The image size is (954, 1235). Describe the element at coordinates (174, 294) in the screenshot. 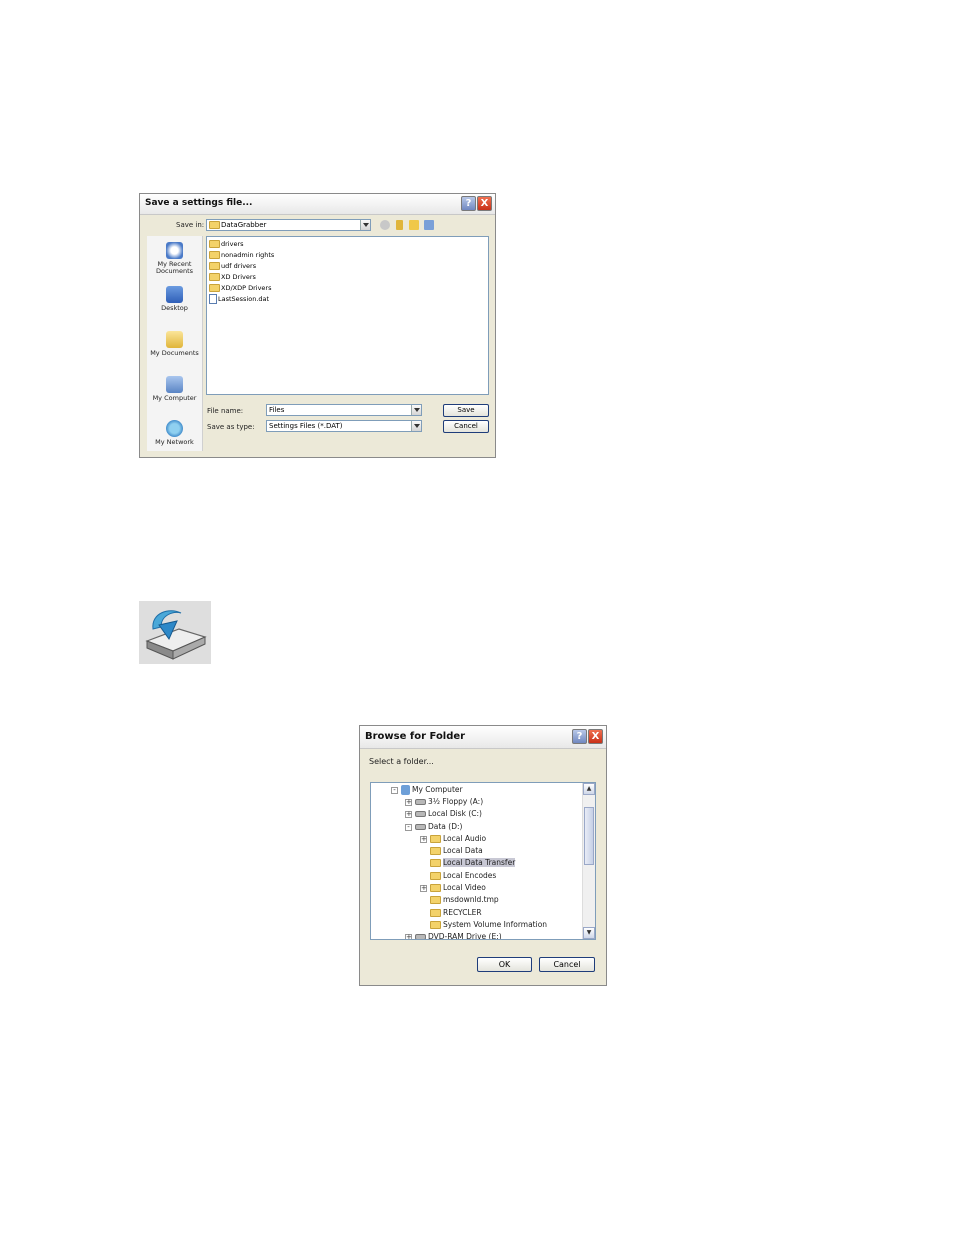

I see `desktop-icon` at that location.